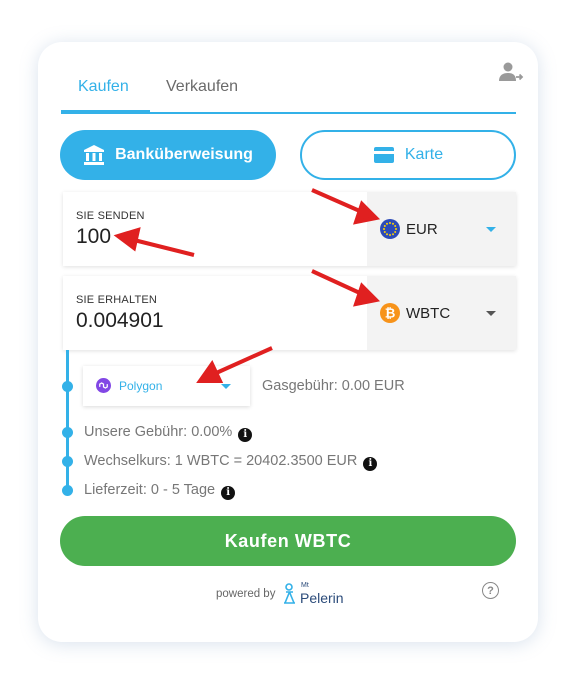  I want to click on delivery-row: Lieferzeit: 0 - 5 Tage i, so click(160, 491).